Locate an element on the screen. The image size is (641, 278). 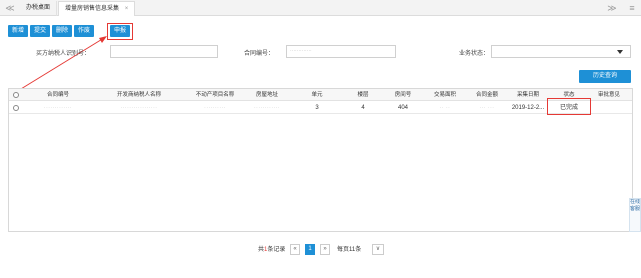
column-header: 楼层 is located at coordinates (363, 95).